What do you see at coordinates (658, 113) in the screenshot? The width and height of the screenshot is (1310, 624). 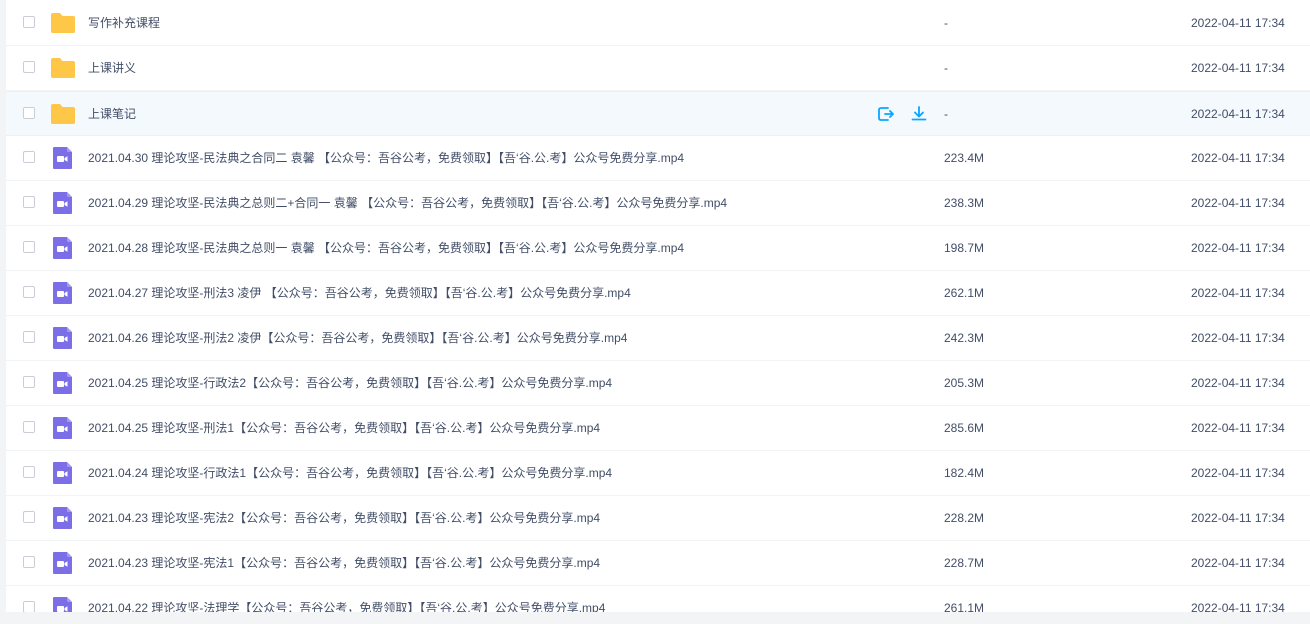 I see `folder-row: 上课笔记 - 2022-04-11 17:34` at bounding box center [658, 113].